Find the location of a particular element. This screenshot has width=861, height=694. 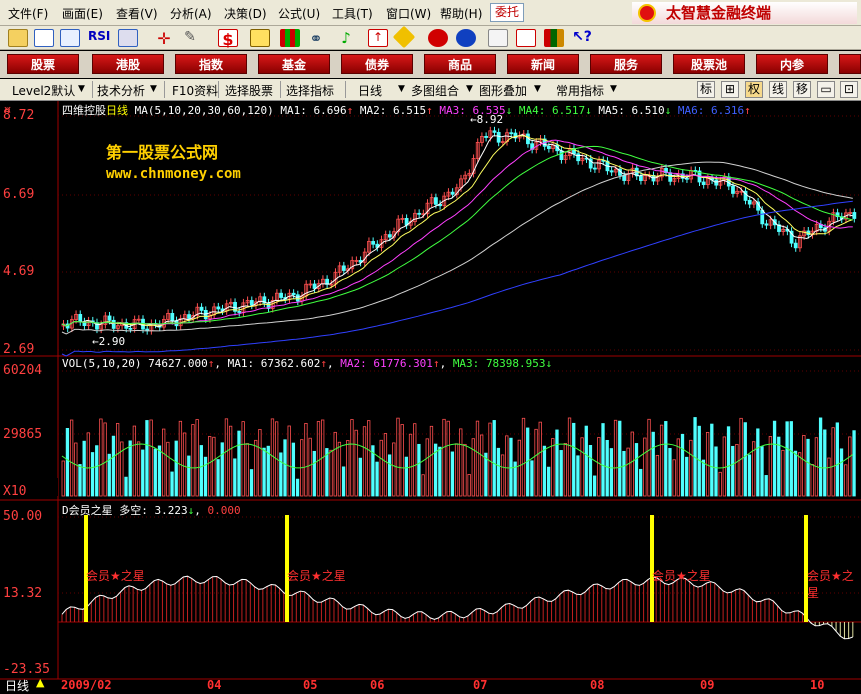

crosshair-icon: ✛ is located at coordinates (164, 38).